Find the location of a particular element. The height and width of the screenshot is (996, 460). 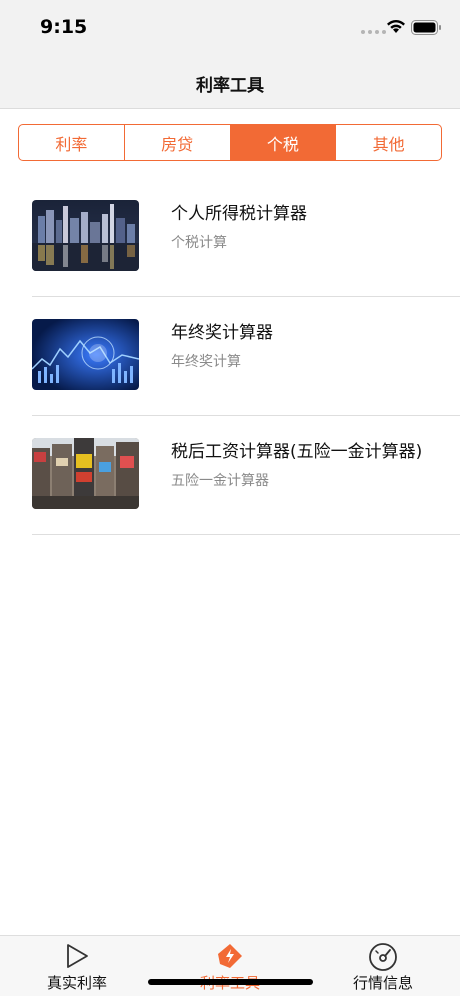

navigation-bar: 利率工具 is located at coordinates (230, 82).